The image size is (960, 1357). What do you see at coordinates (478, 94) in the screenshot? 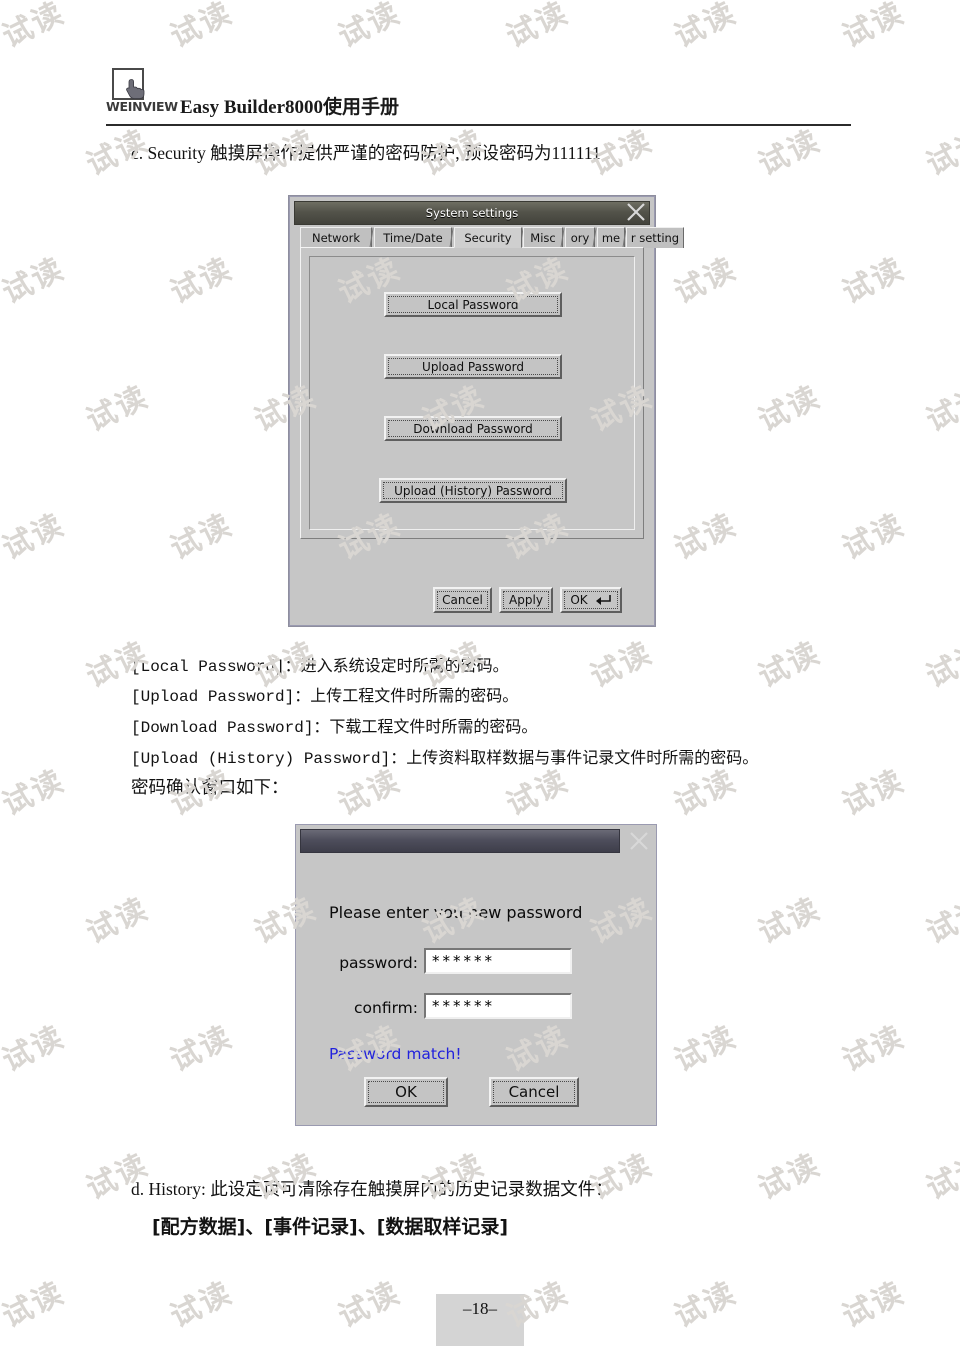
I see `page-header: WEINVIEW Easy Builder8000使用手册` at bounding box center [478, 94].